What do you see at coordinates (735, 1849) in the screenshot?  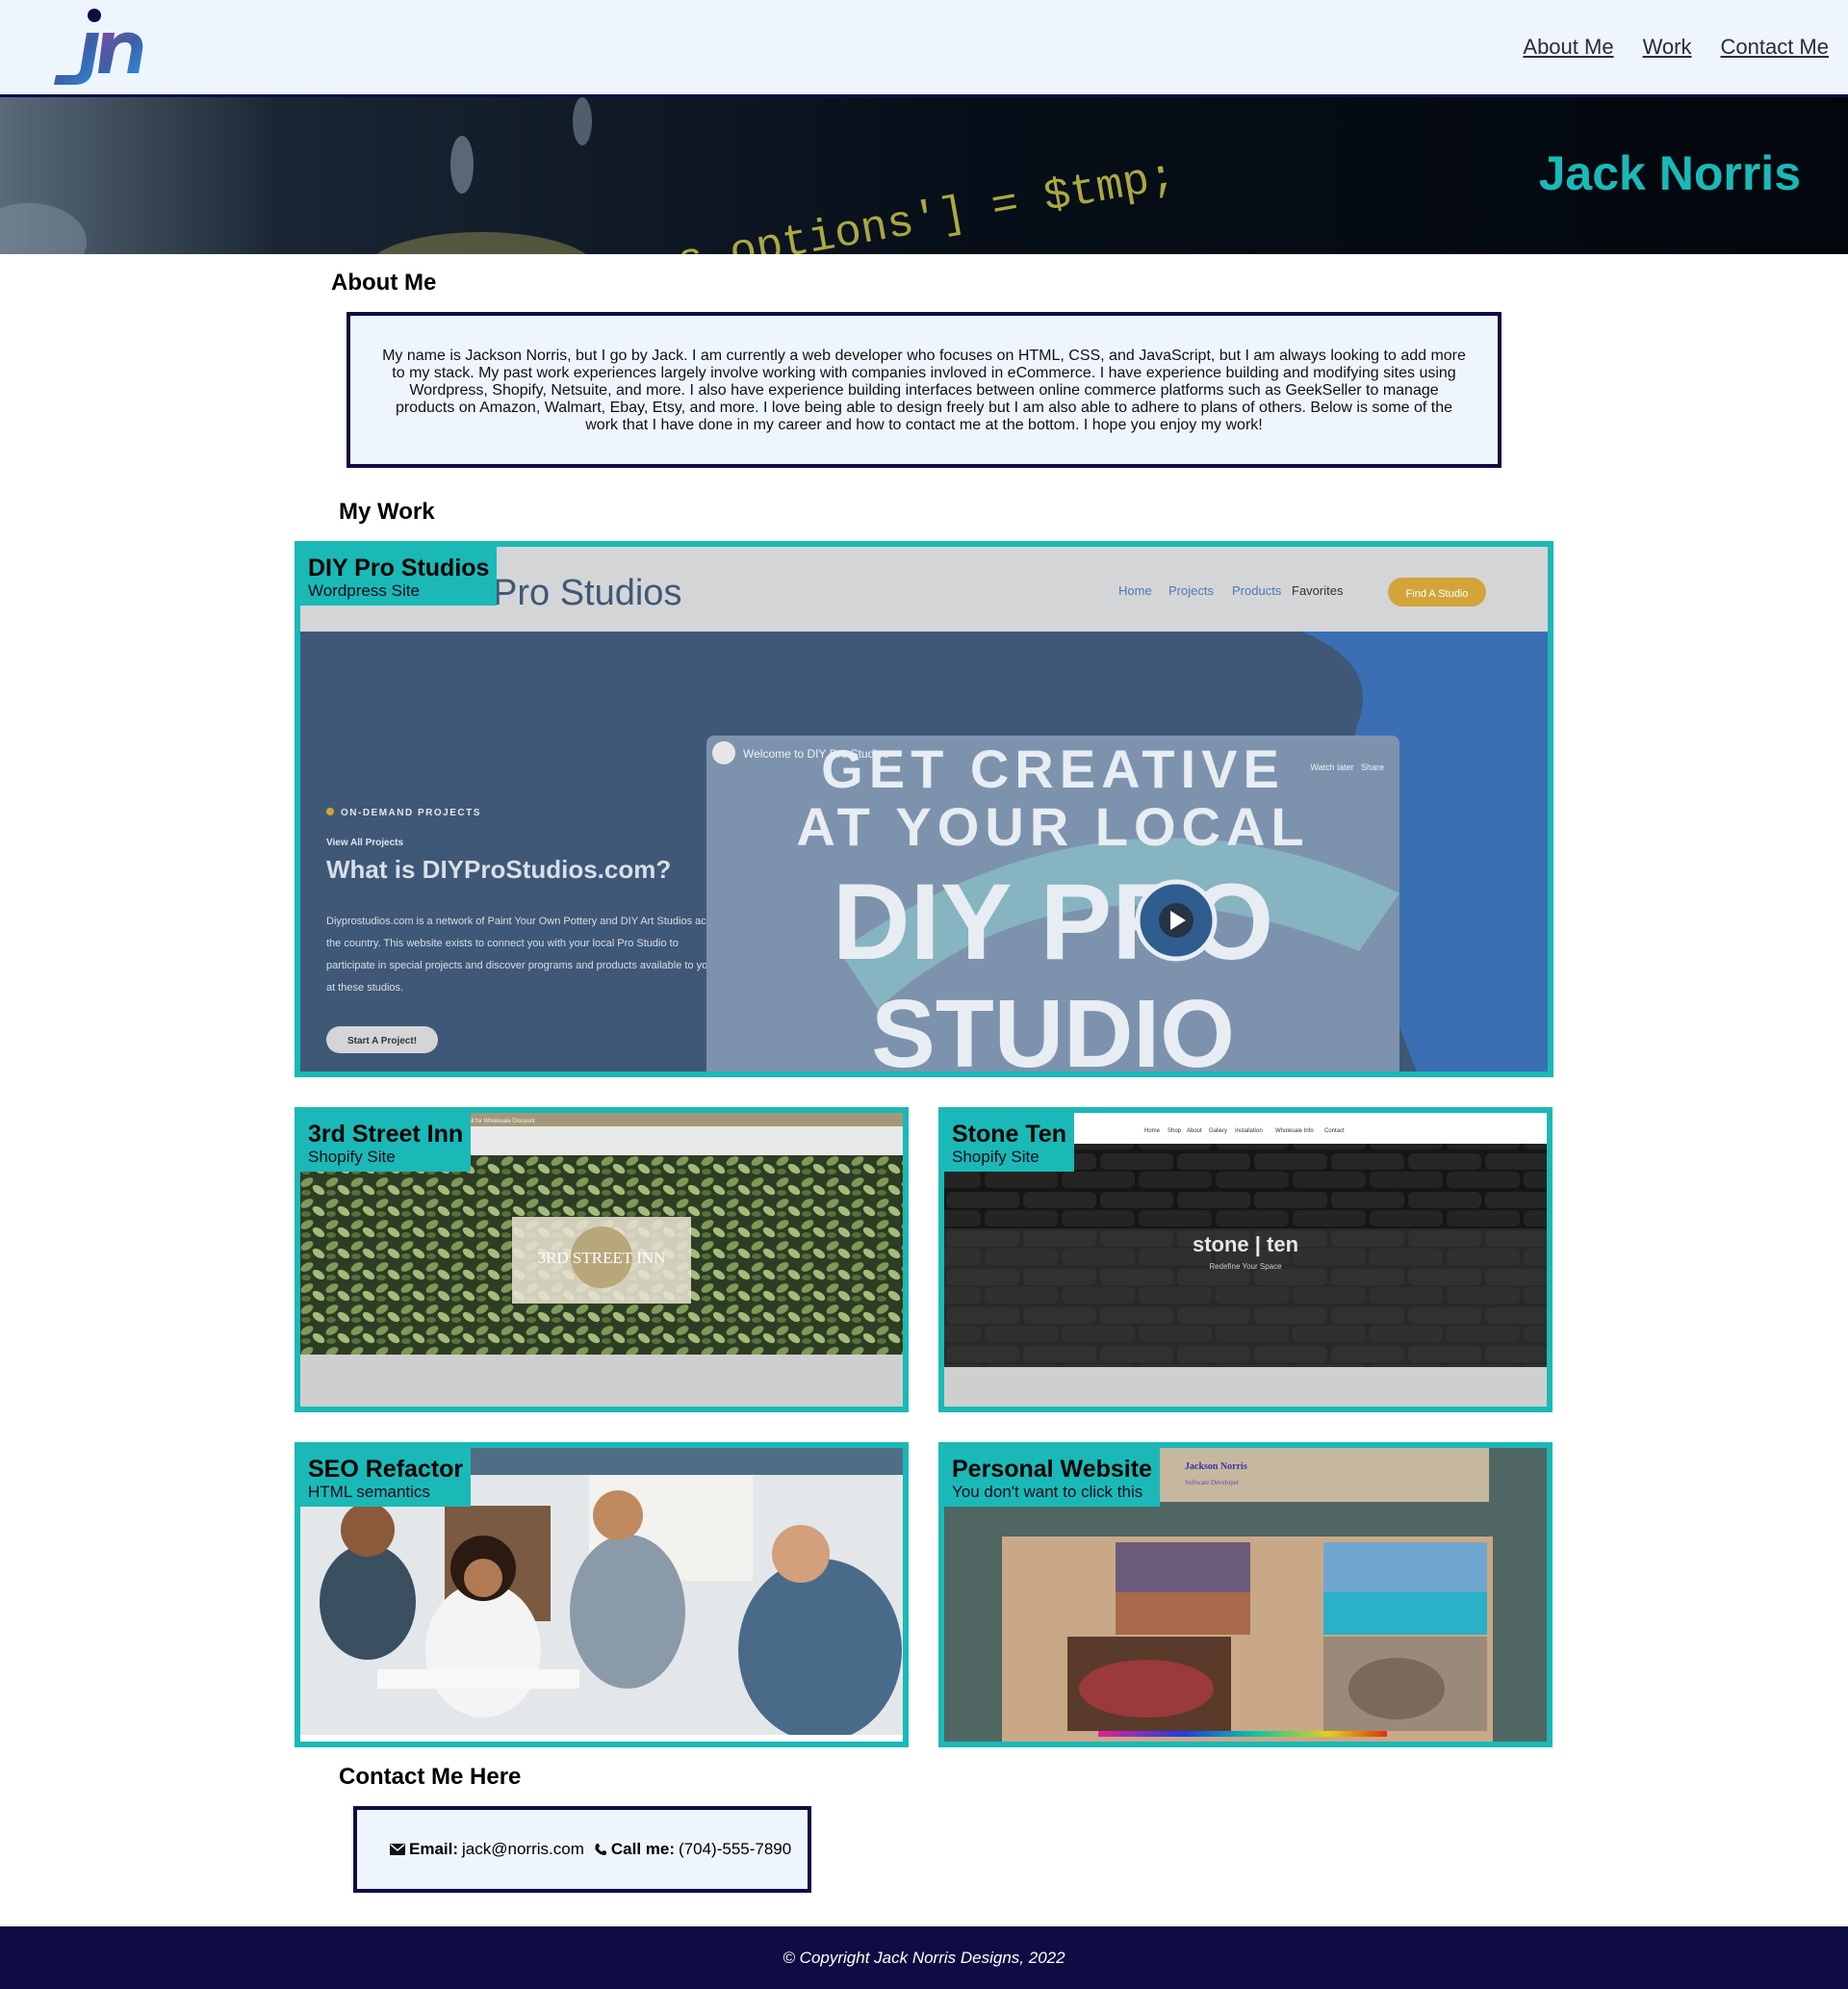 I see `phone-value: (704)-555-7890` at bounding box center [735, 1849].